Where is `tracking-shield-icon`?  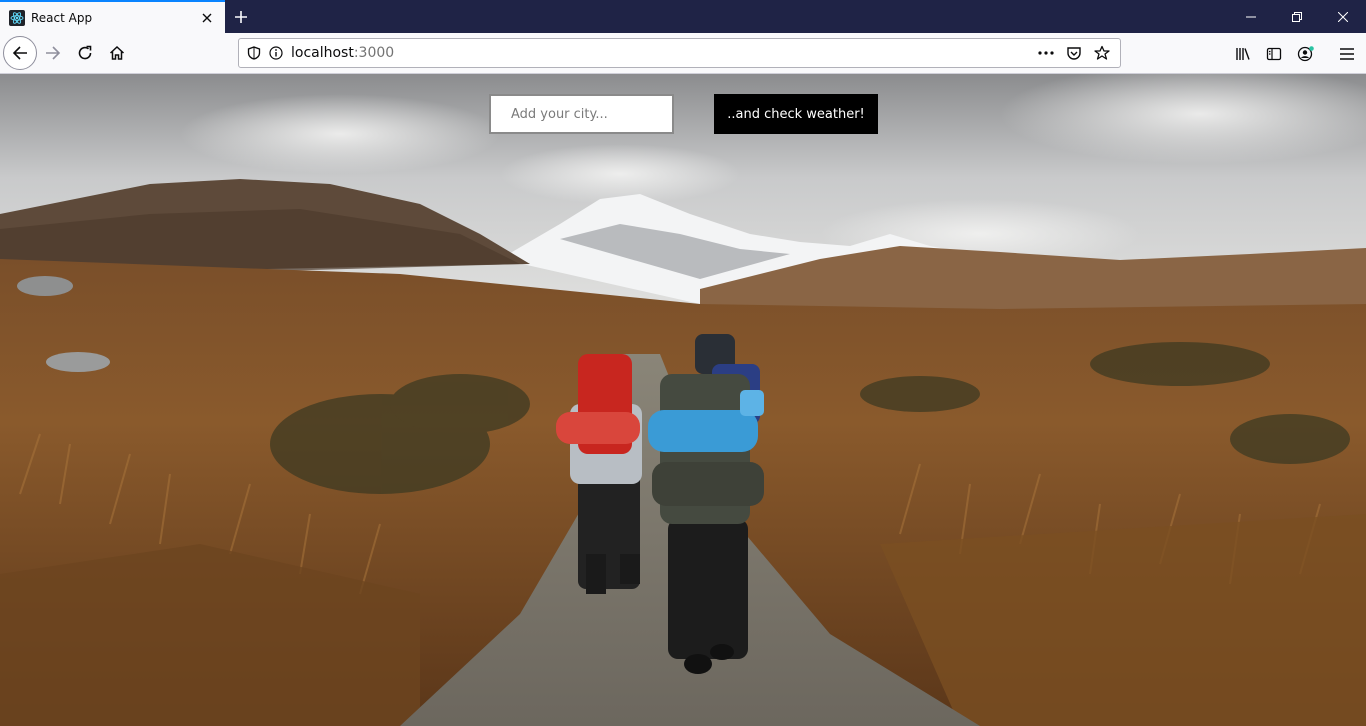 tracking-shield-icon is located at coordinates (254, 53).